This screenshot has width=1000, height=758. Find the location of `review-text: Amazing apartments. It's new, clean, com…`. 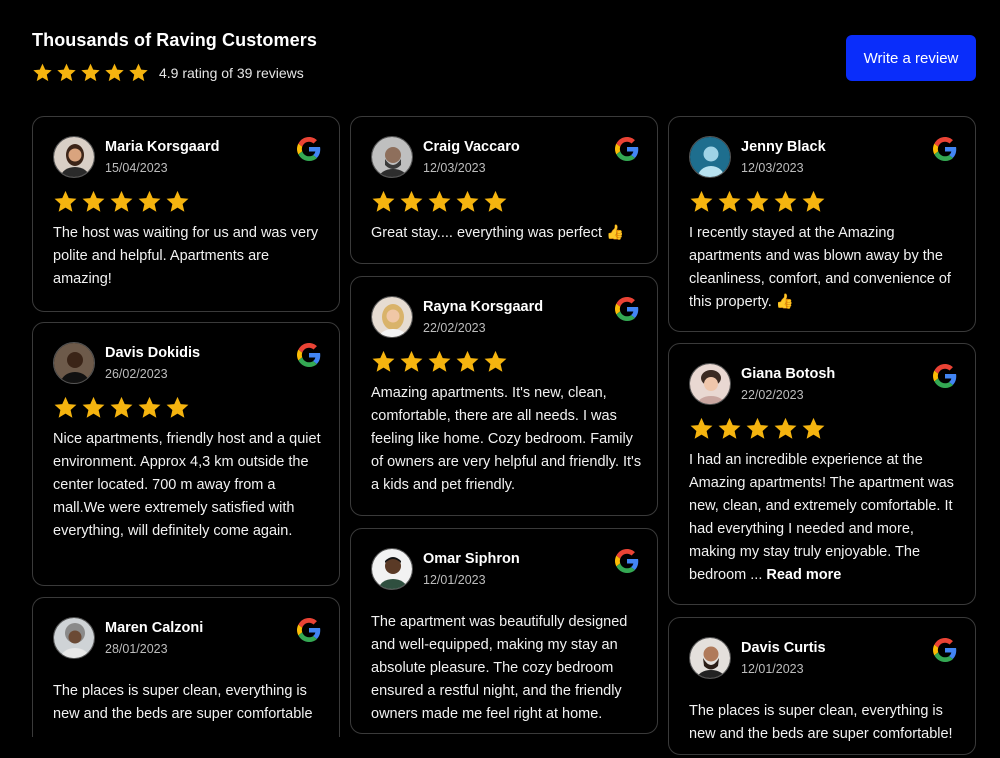

review-text: Amazing apartments. It's new, clean, com… is located at coordinates (506, 439).